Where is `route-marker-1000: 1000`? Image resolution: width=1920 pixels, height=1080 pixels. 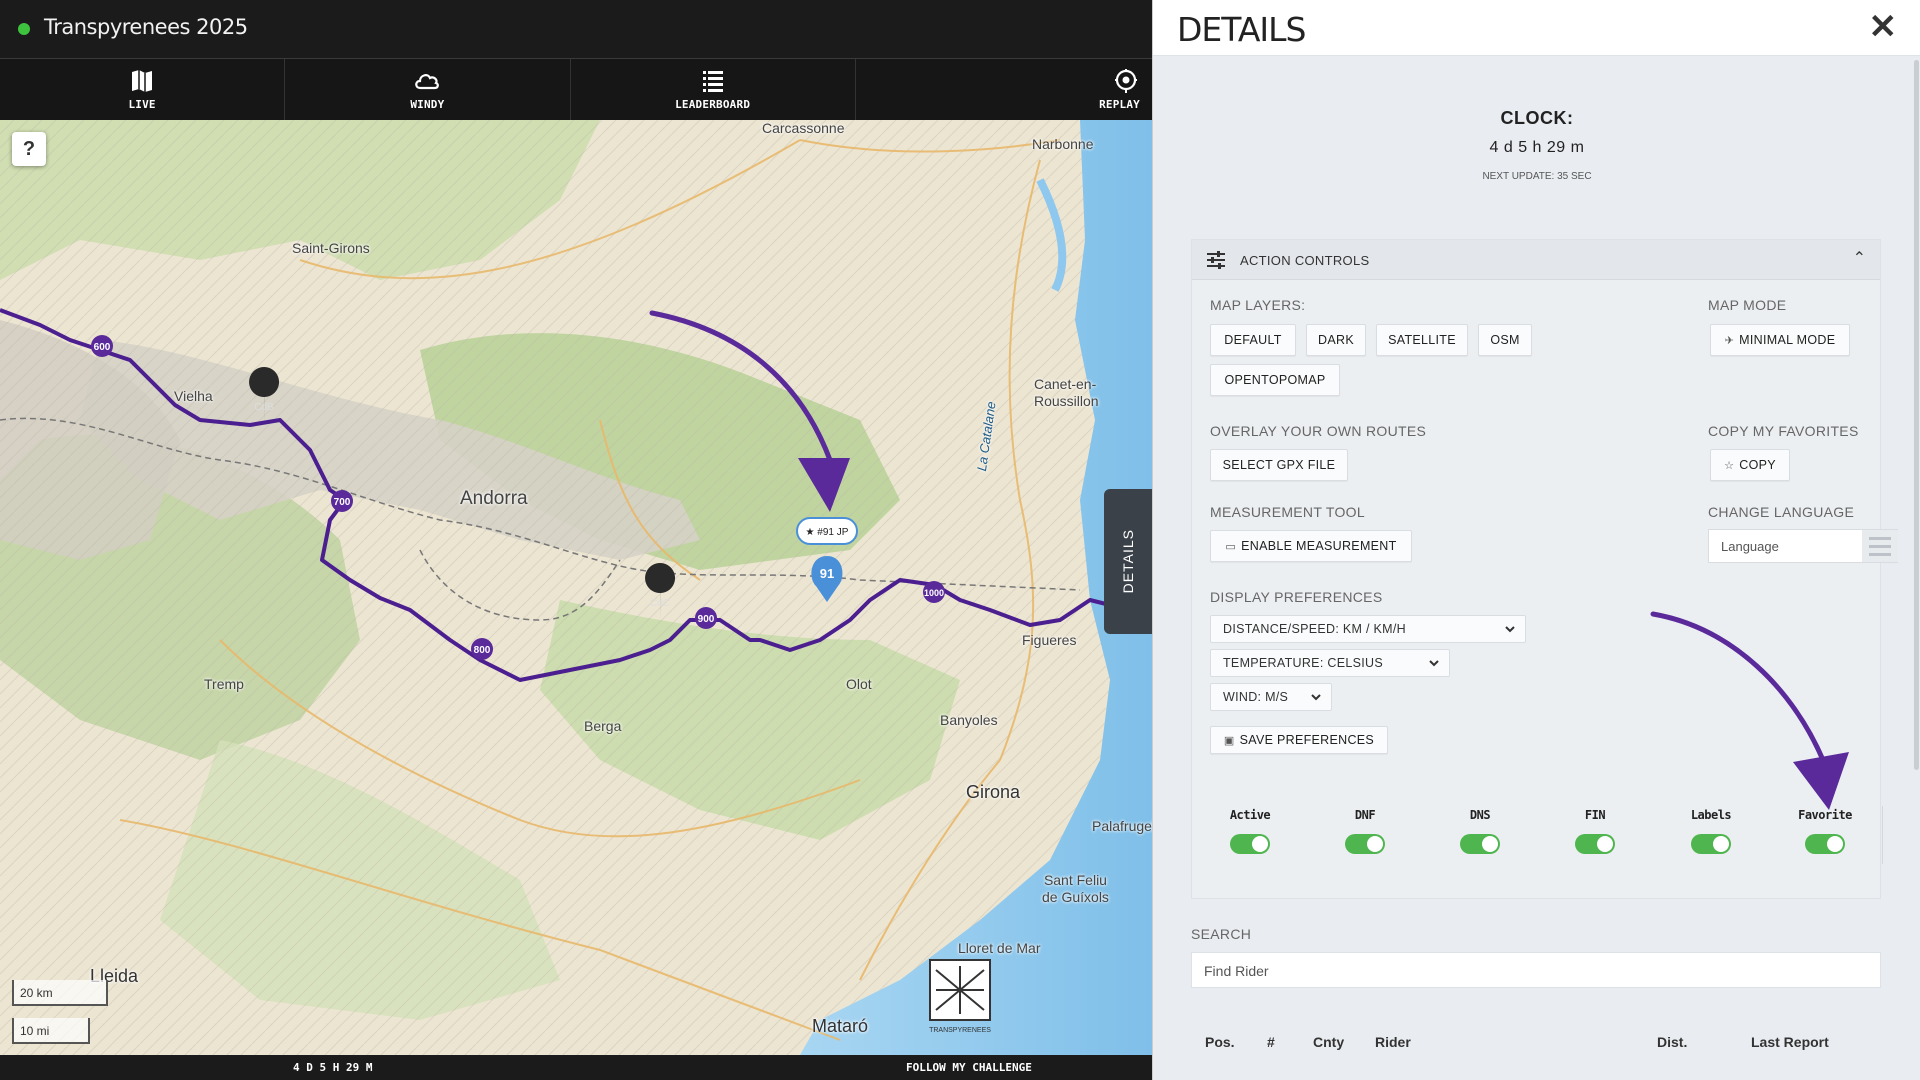 route-marker-1000: 1000 is located at coordinates (934, 593).